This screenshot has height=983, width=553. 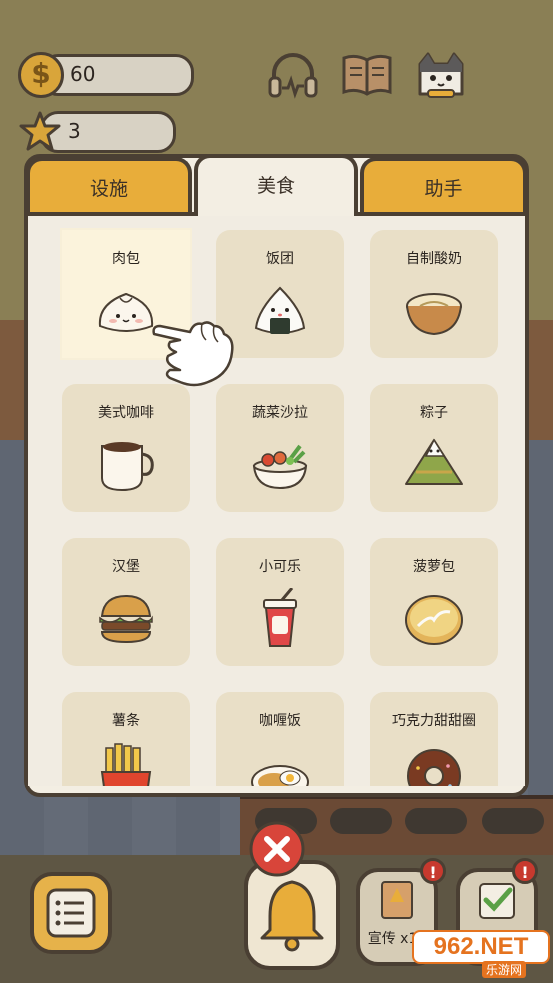 I want to click on food-card-label: 粽子, so click(x=434, y=413).